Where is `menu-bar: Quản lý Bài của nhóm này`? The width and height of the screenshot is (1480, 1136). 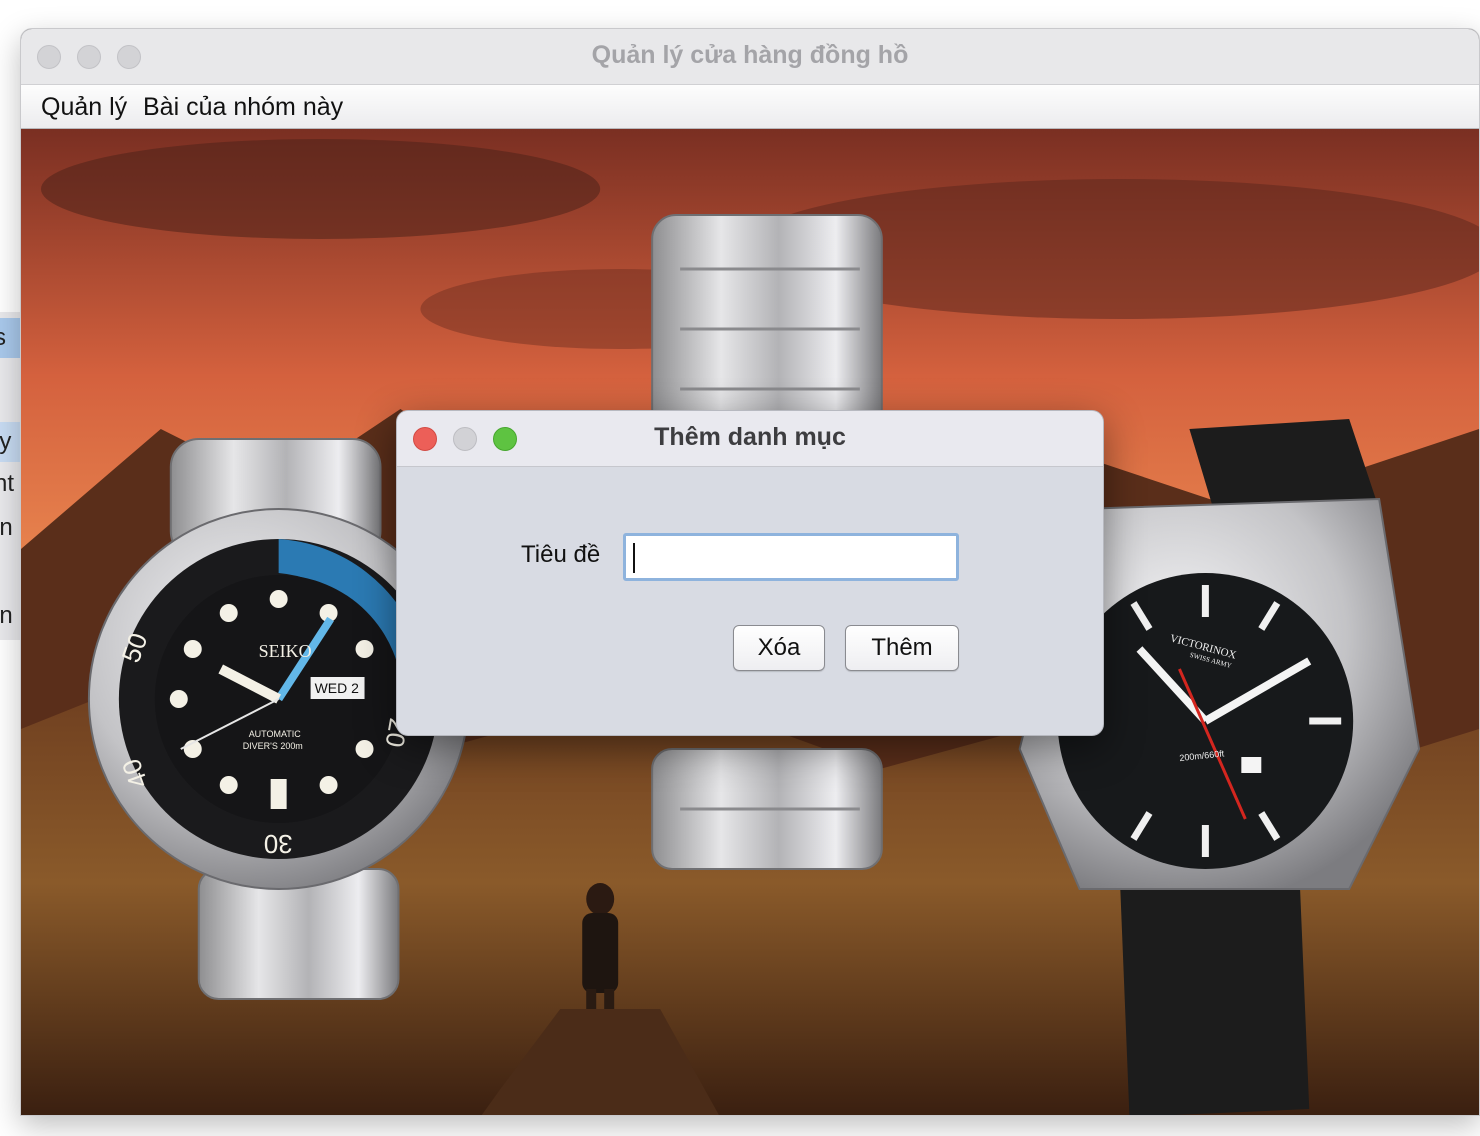
menu-bar: Quản lý Bài của nhóm này is located at coordinates (750, 107).